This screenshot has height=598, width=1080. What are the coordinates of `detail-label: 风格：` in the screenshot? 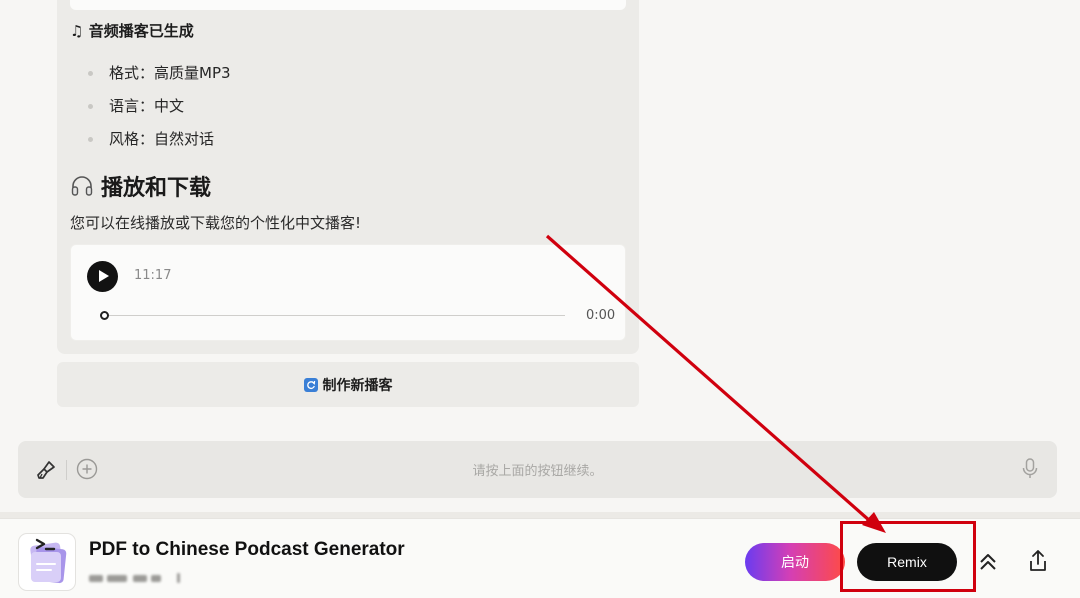 It's located at (132, 139).